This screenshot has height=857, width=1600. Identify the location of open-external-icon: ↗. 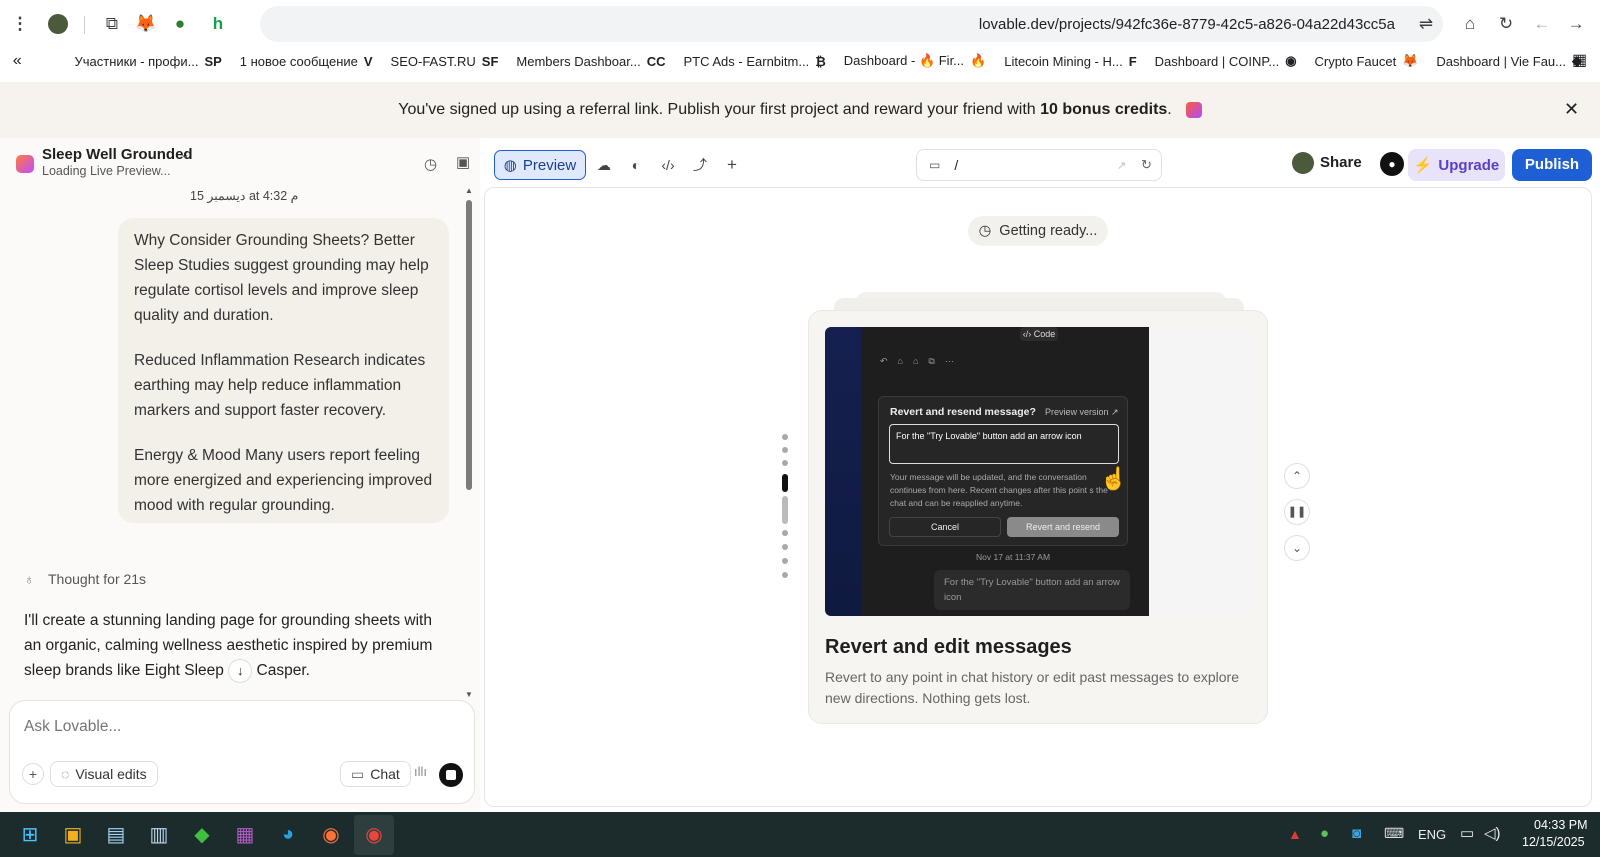
(1121, 165).